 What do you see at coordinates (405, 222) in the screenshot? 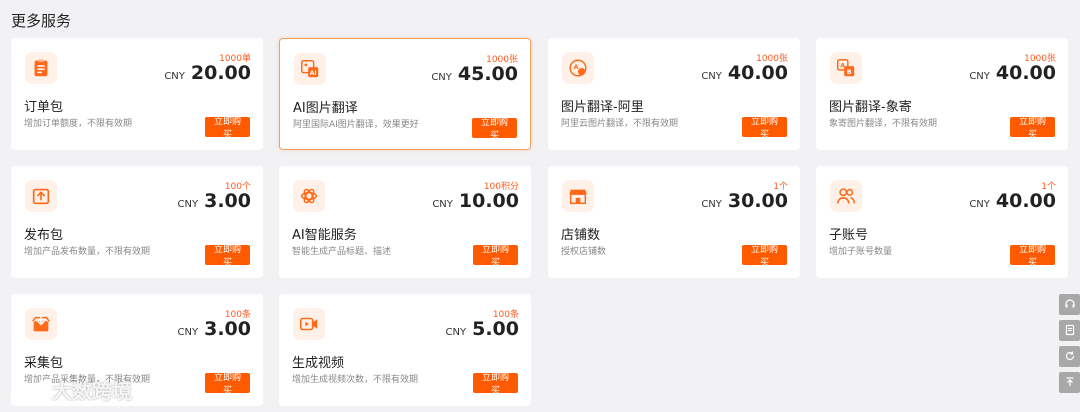
I see `service-card-ai-smart-service: 100积分 CNY 10.00 AI智能服务 智能生成产品标题、描述 立即购买` at bounding box center [405, 222].